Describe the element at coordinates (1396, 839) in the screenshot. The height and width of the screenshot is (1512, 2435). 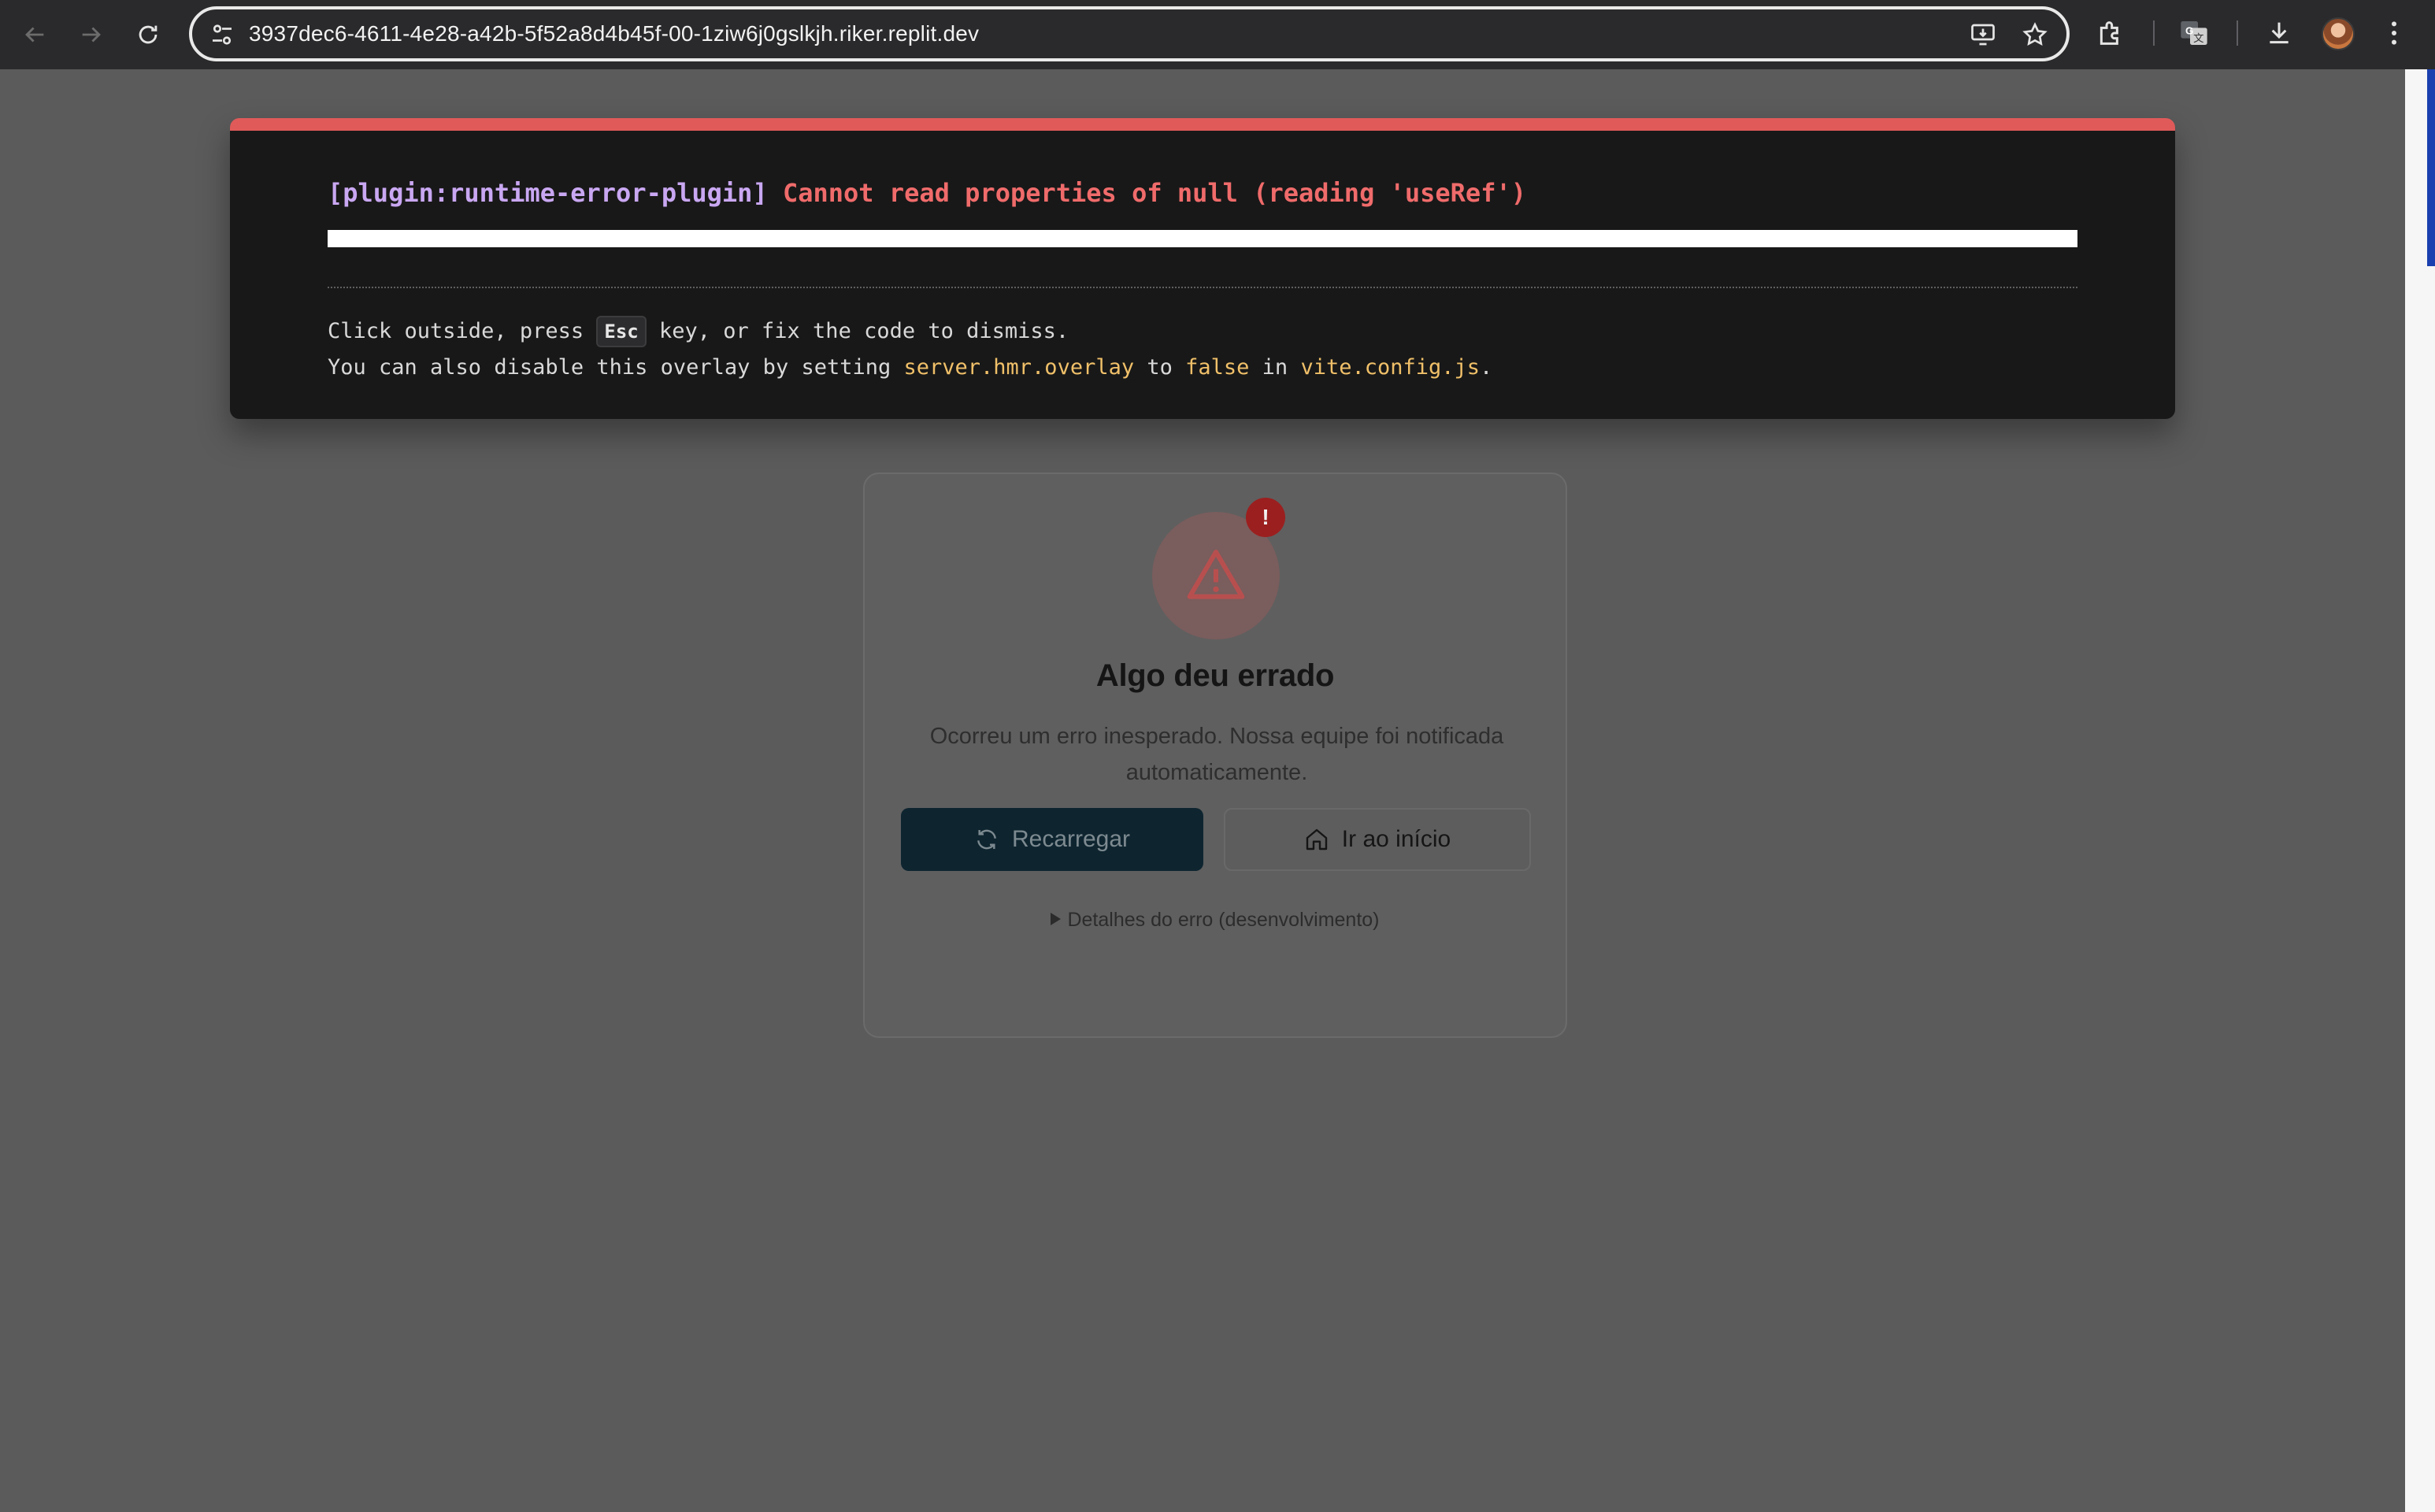
I see `go-home-label: Ir ao início` at that location.